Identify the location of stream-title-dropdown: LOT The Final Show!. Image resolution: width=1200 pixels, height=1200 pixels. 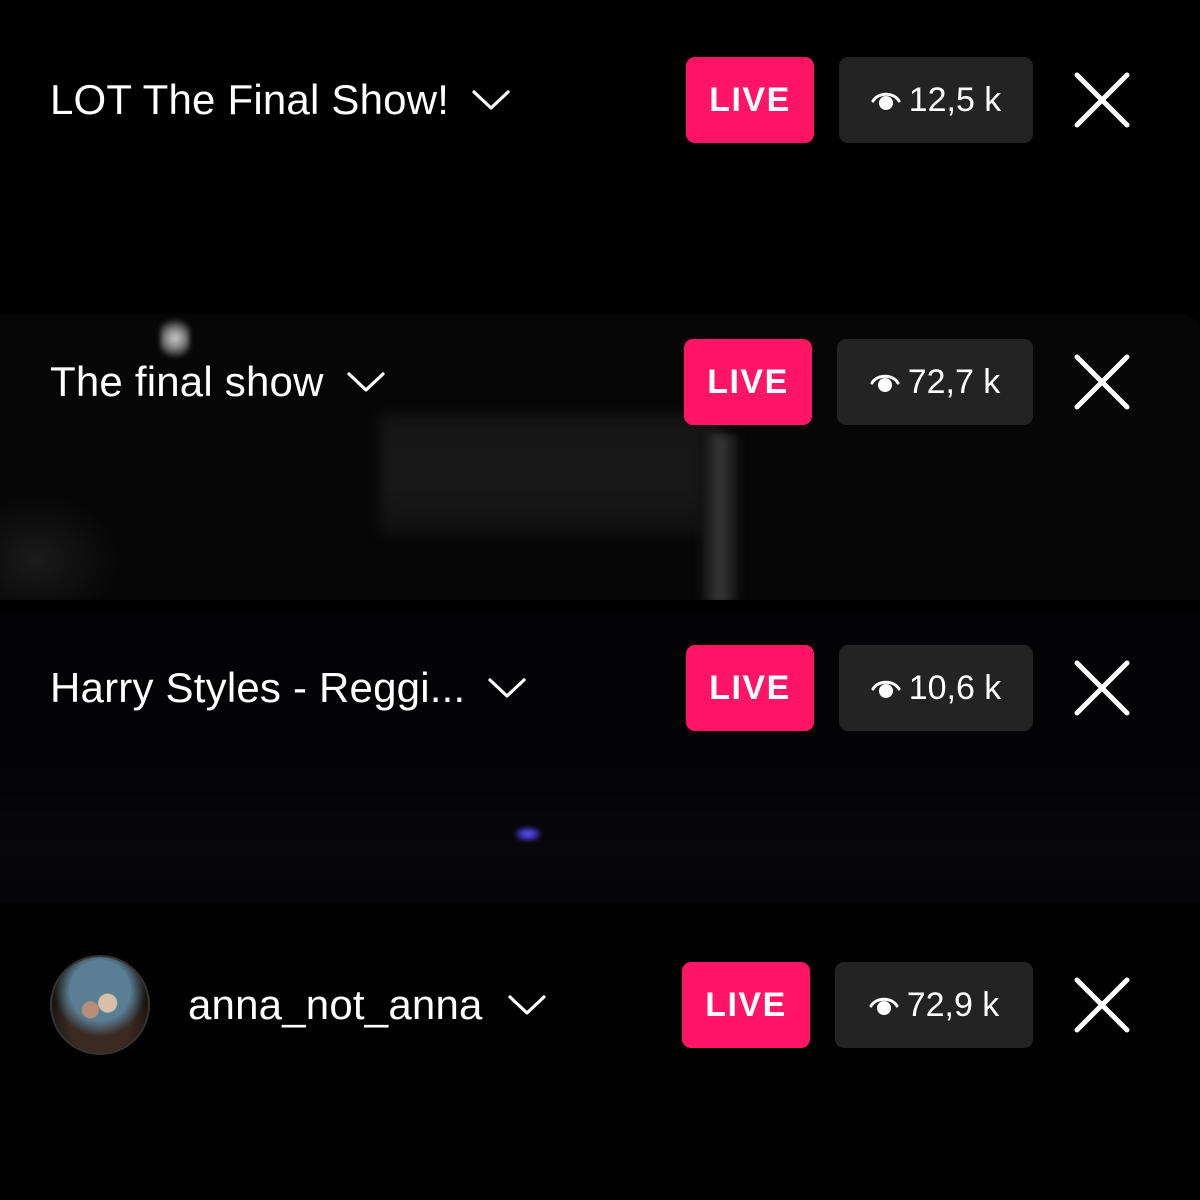
(280, 100).